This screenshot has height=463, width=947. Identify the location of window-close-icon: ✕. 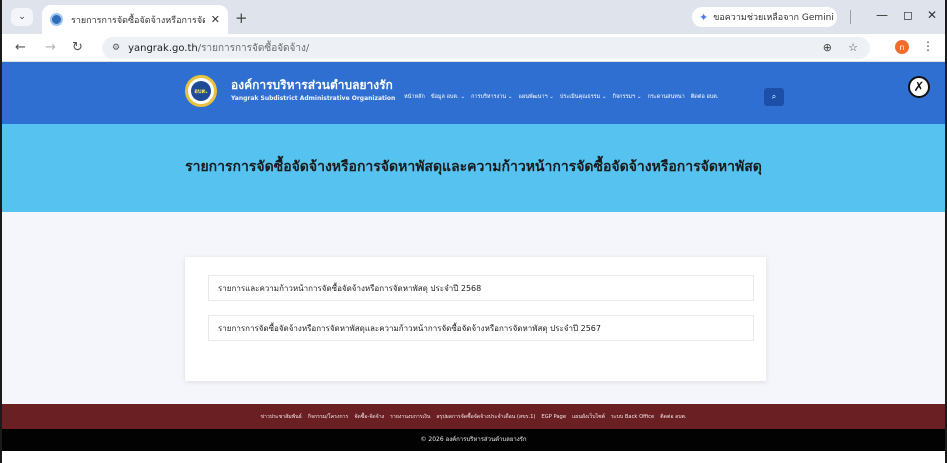
(932, 15).